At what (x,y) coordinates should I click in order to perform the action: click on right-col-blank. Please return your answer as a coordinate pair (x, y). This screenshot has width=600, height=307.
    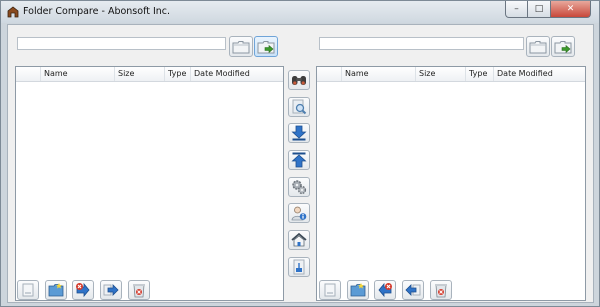
    Looking at the image, I should click on (329, 74).